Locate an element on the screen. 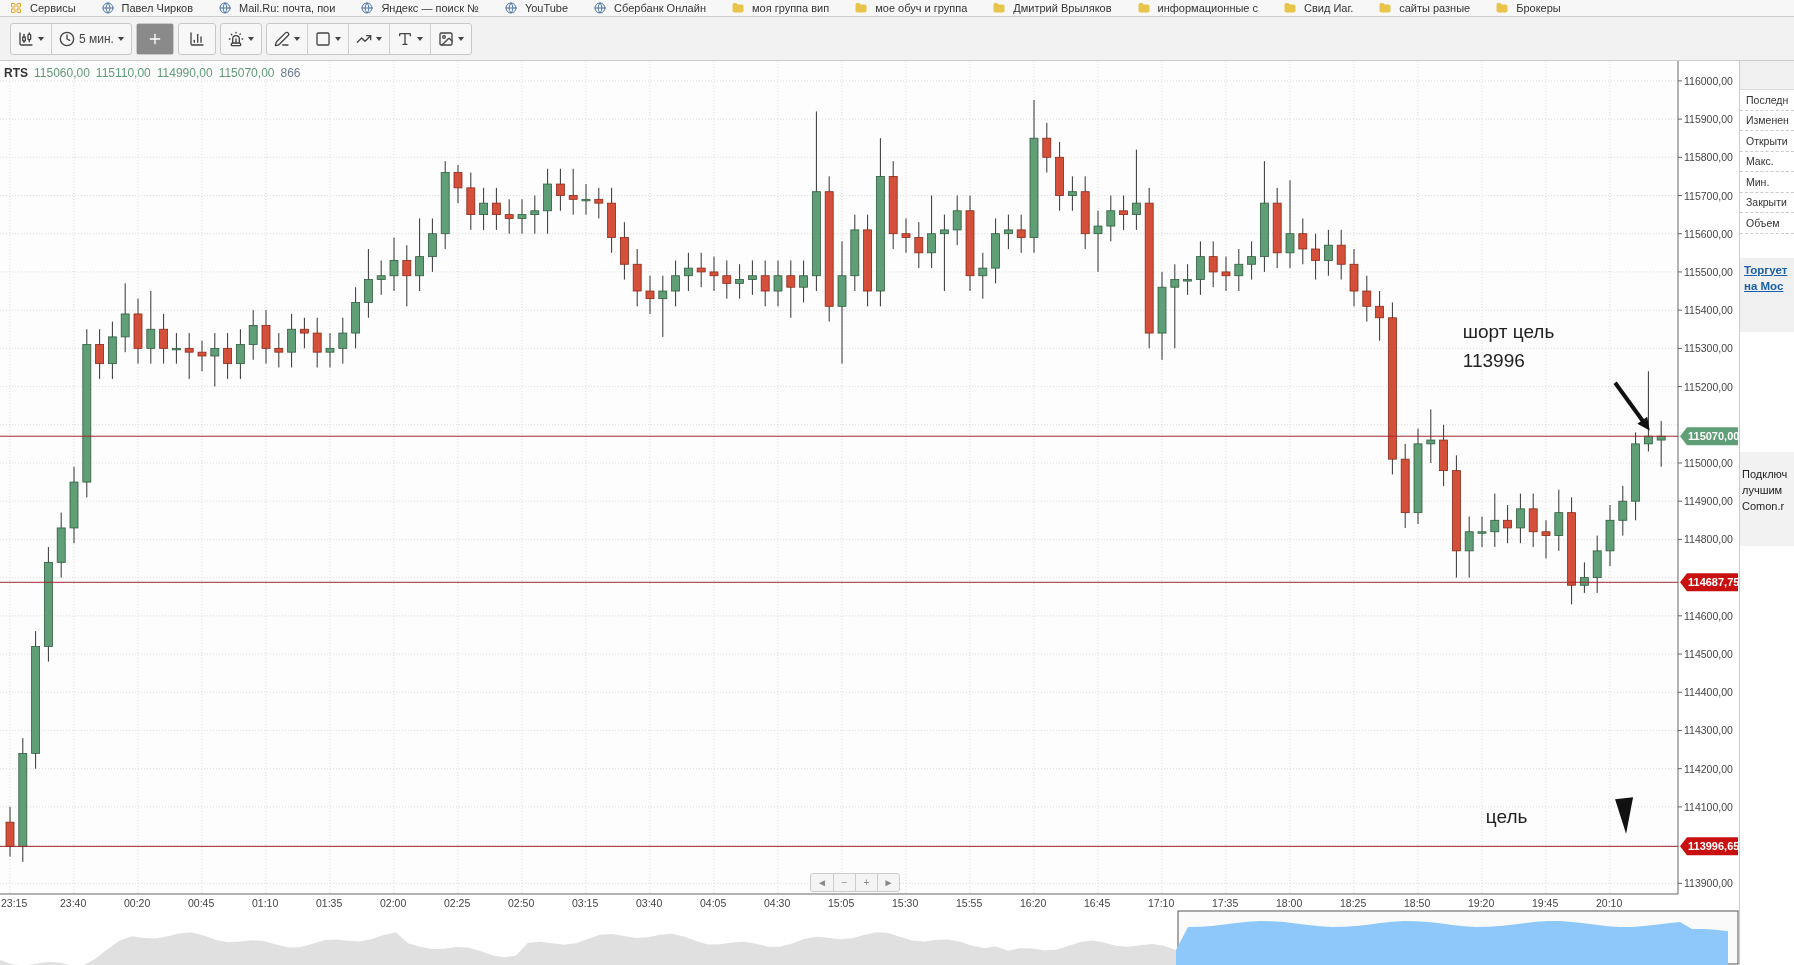 The width and height of the screenshot is (1794, 965). quote-row-label: Изменен is located at coordinates (1767, 120).